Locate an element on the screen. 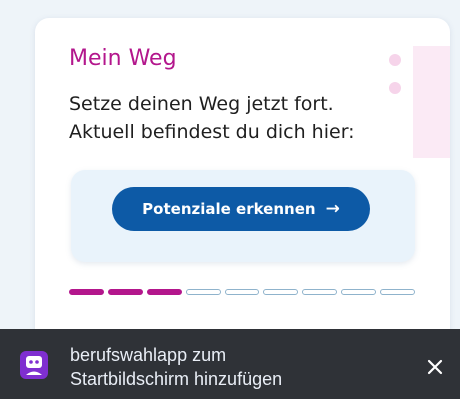  banner-text-line2: Startbildschirm hinzufügen is located at coordinates (176, 379).